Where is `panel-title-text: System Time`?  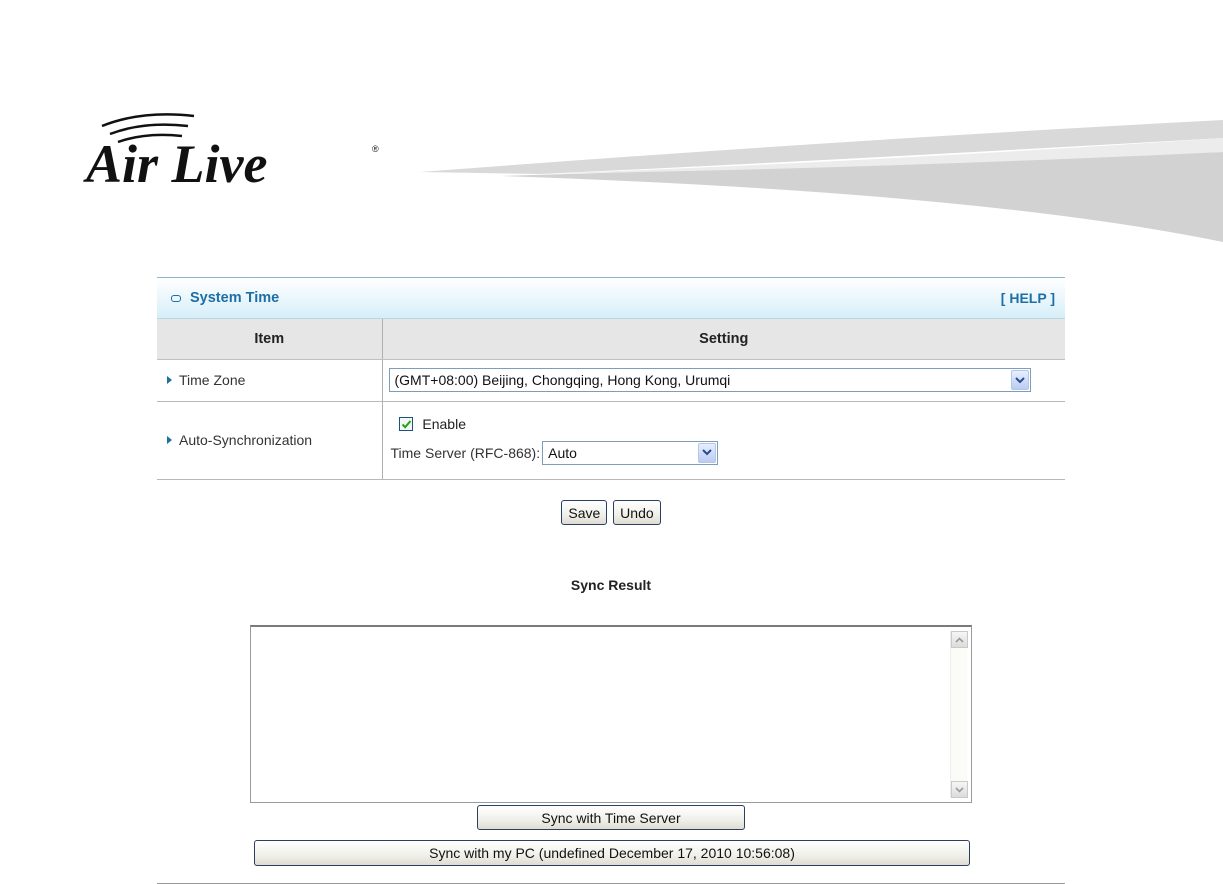 panel-title-text: System Time is located at coordinates (235, 298).